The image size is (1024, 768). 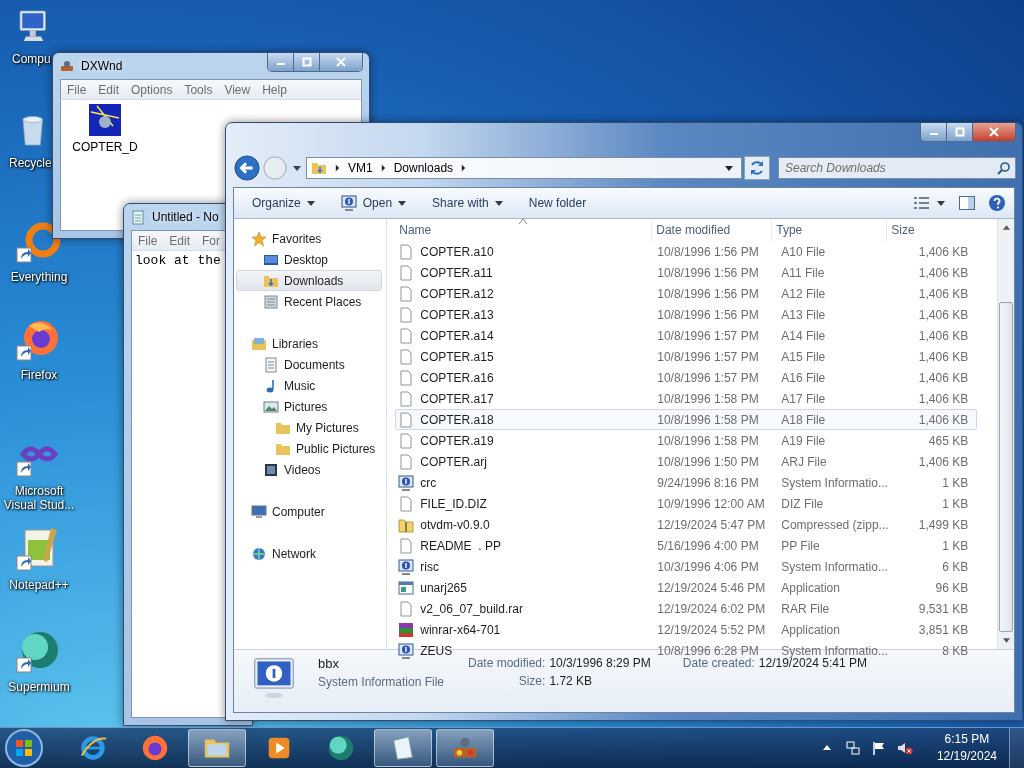 I want to click on breadcrumb-item: Downloads, so click(x=423, y=168).